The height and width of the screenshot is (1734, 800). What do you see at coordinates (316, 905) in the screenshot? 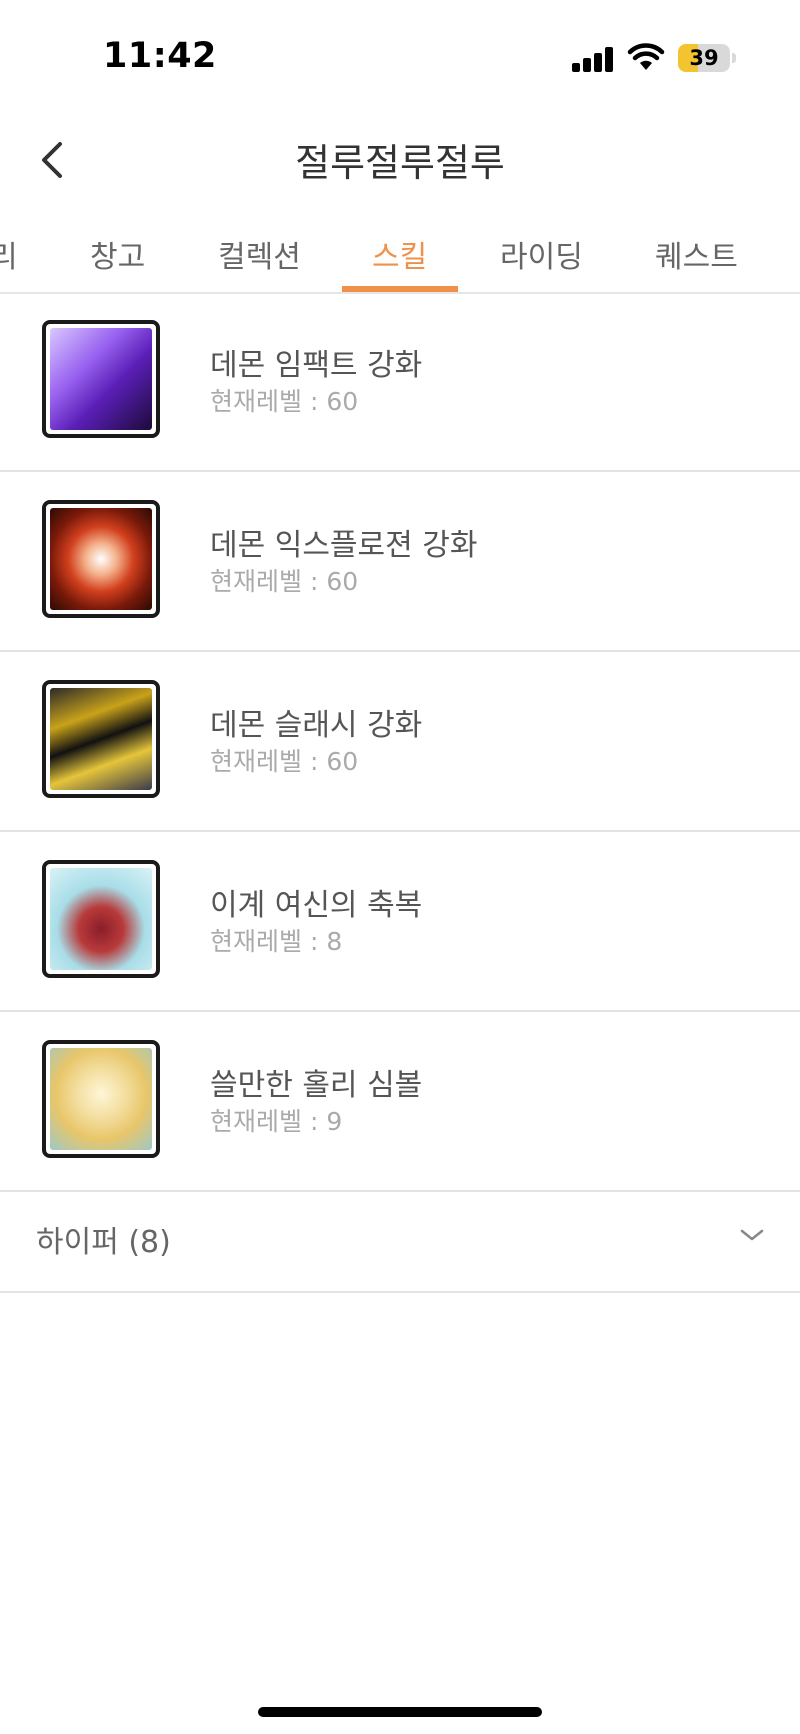
I see `skill-name: 이계 여신의 축복` at bounding box center [316, 905].